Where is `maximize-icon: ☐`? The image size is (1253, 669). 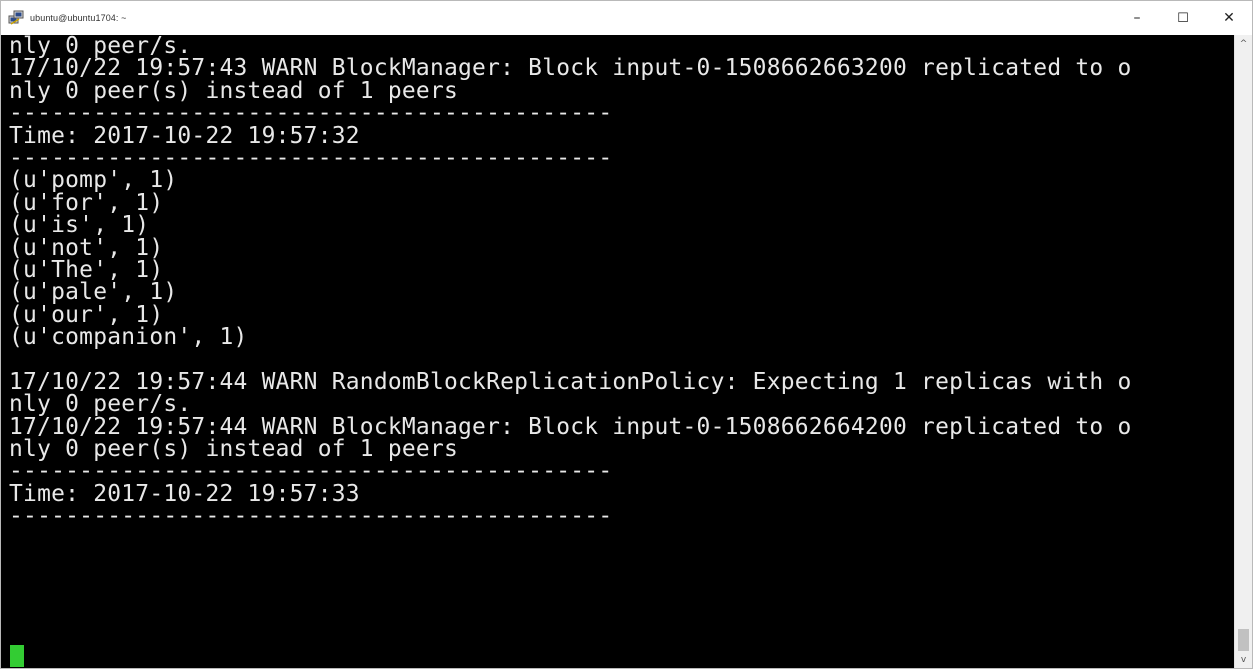 maximize-icon: ☐ is located at coordinates (1183, 18).